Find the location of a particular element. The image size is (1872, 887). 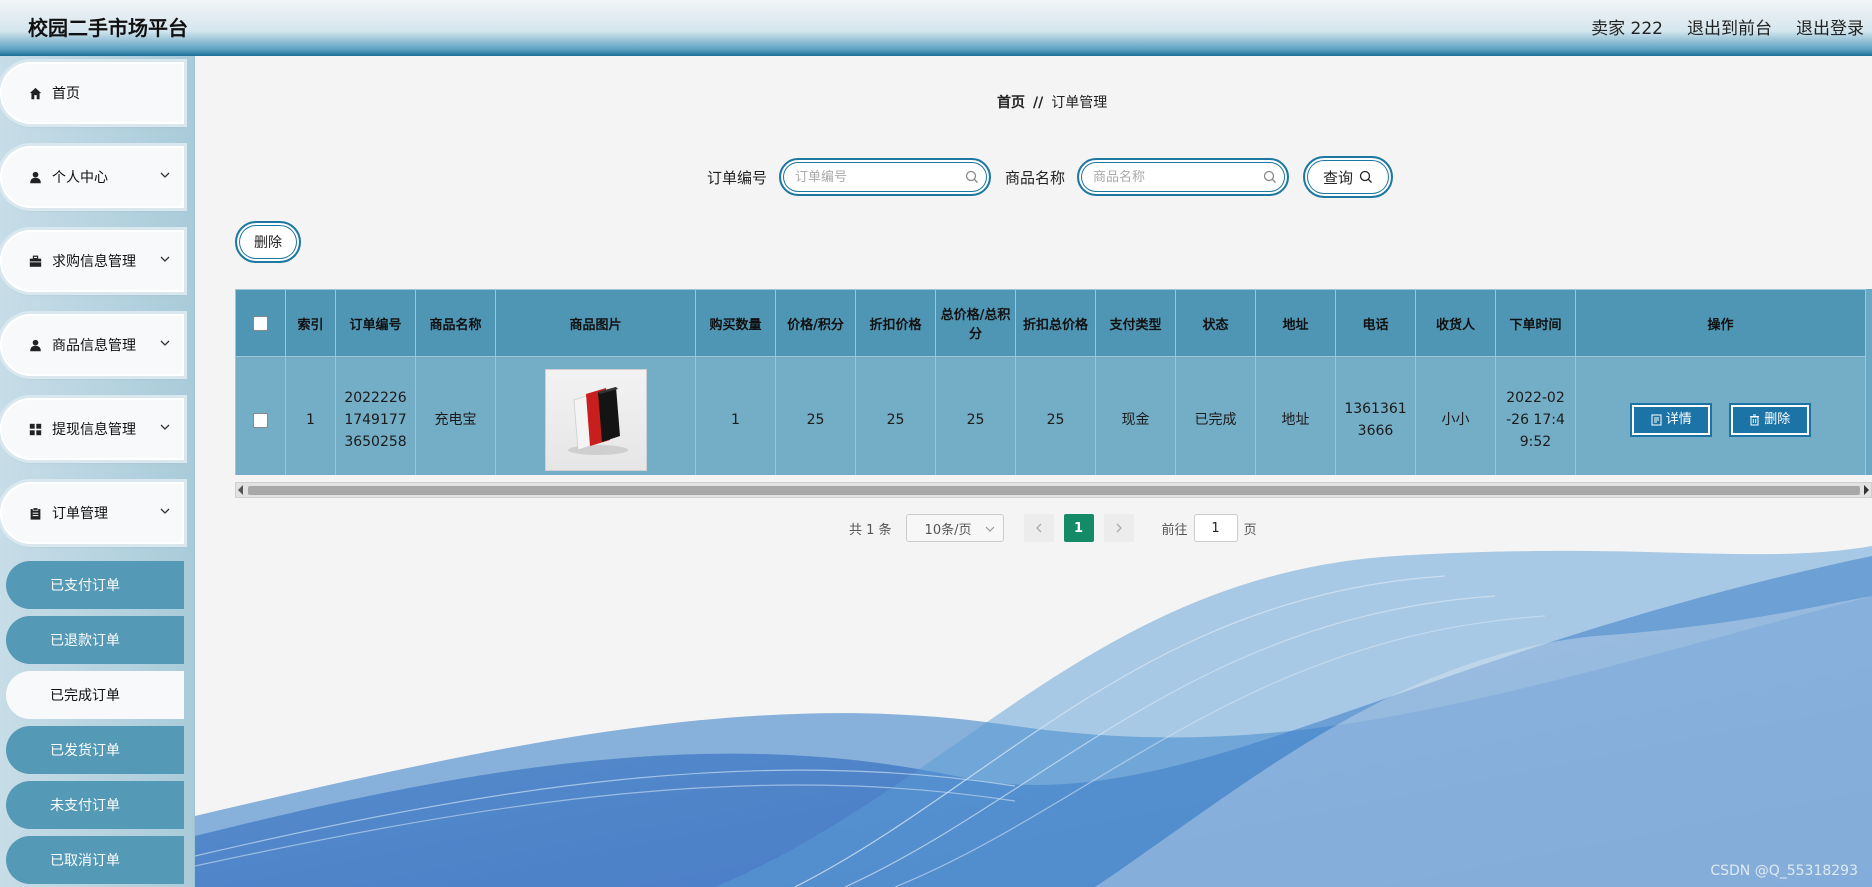

cell-discount-total: 25 is located at coordinates (1055, 415).